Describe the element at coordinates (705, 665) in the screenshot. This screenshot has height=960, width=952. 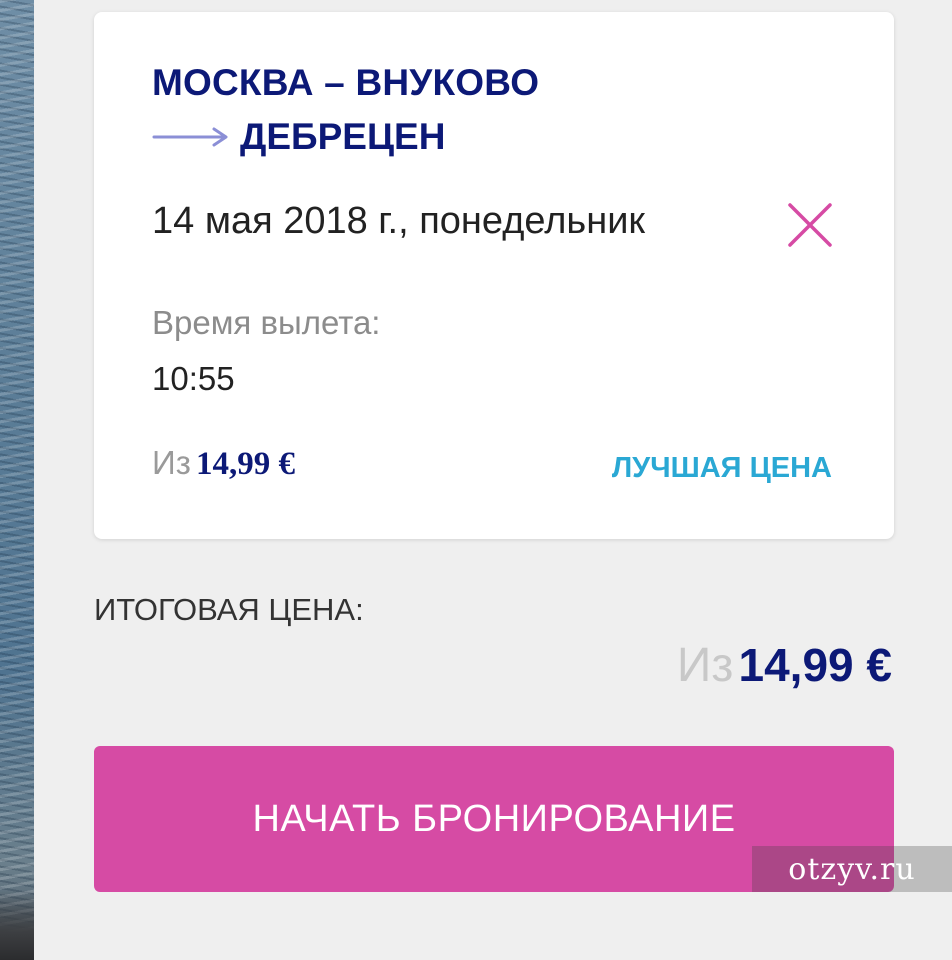
I see `total-price-prefix: Из` at that location.